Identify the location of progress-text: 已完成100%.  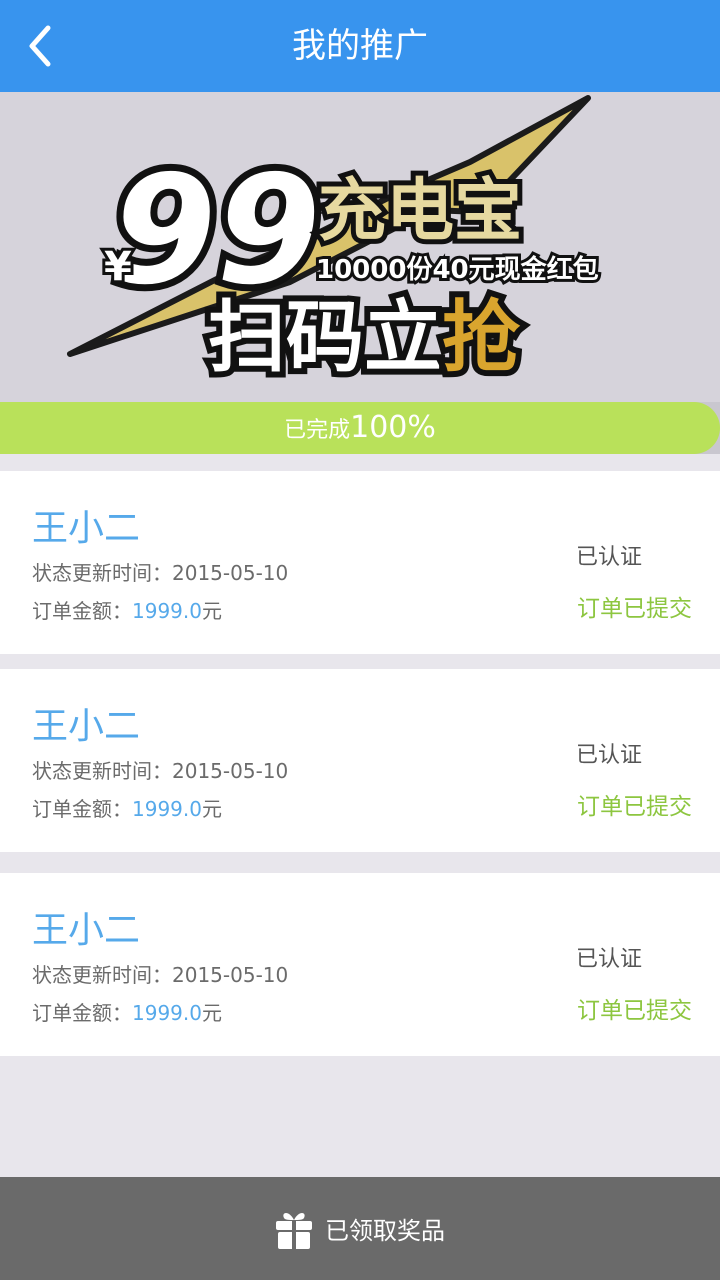
(360, 428).